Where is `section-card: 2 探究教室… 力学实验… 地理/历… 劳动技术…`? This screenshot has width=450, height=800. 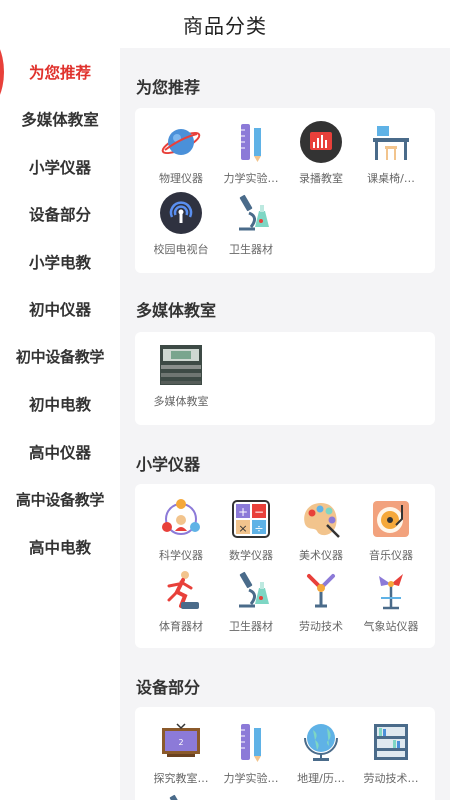 section-card: 2 探究教室… 力学实验… 地理/历… 劳动技术… is located at coordinates (285, 753).